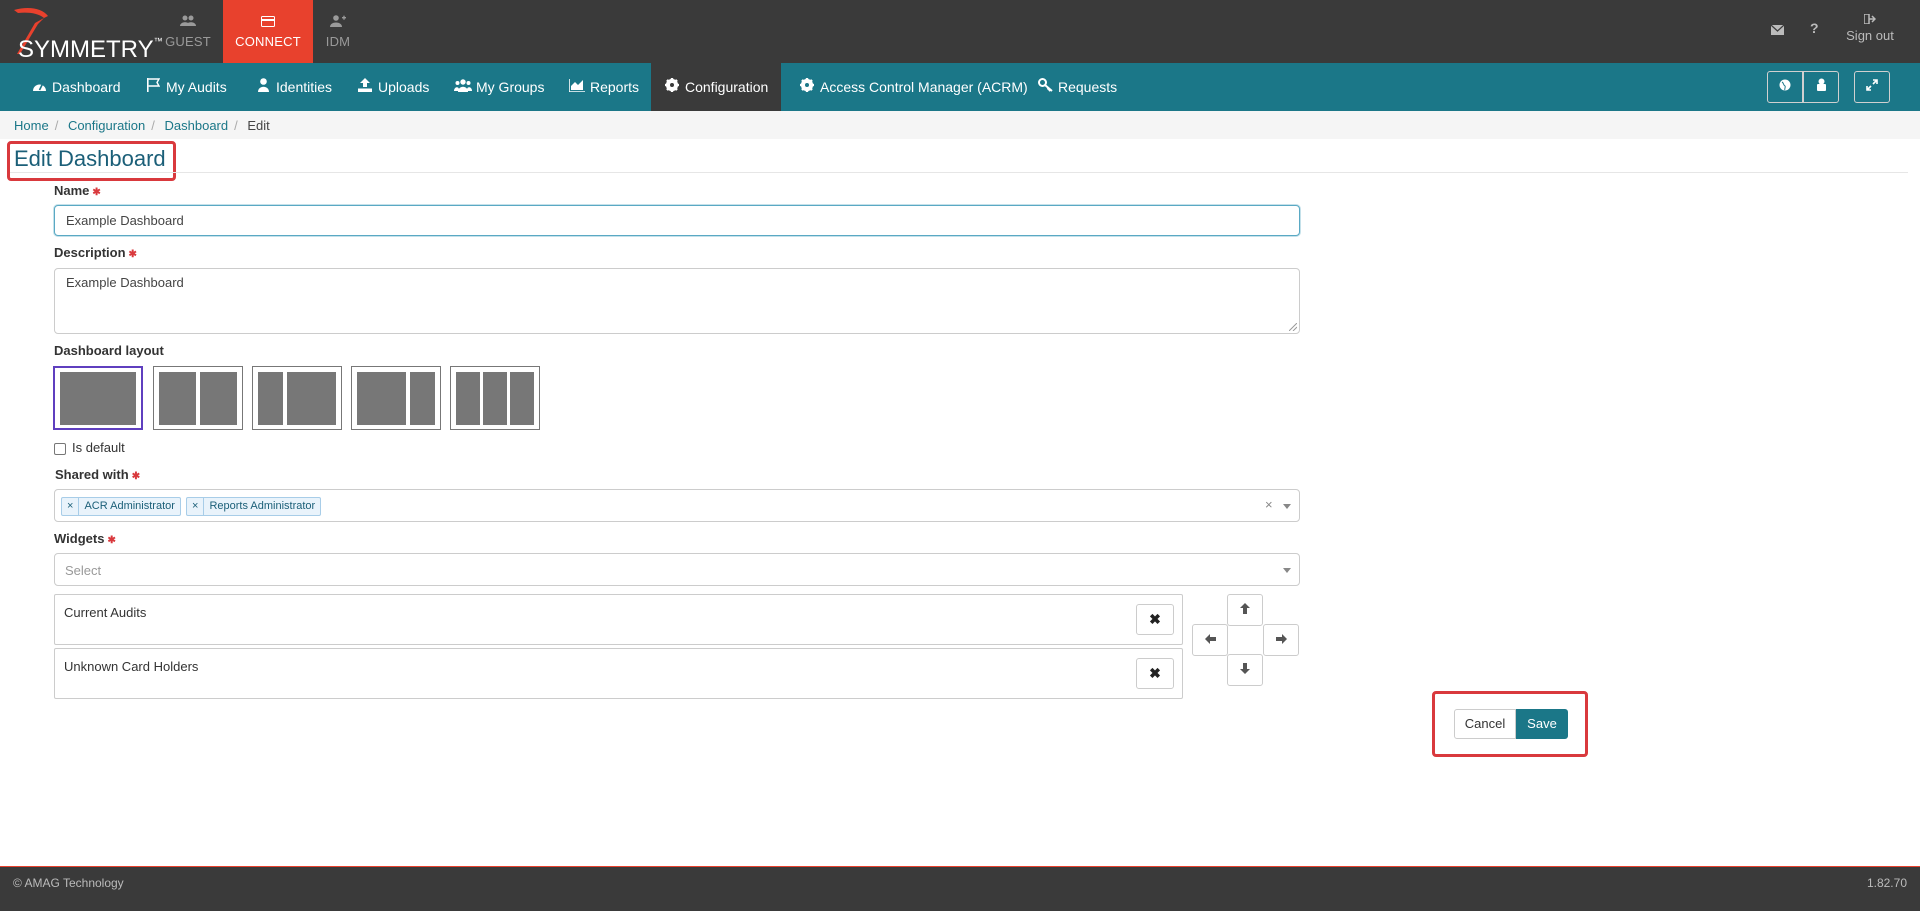 Image resolution: width=1920 pixels, height=911 pixels. I want to click on shared-tag: × ACR Administrator, so click(121, 506).